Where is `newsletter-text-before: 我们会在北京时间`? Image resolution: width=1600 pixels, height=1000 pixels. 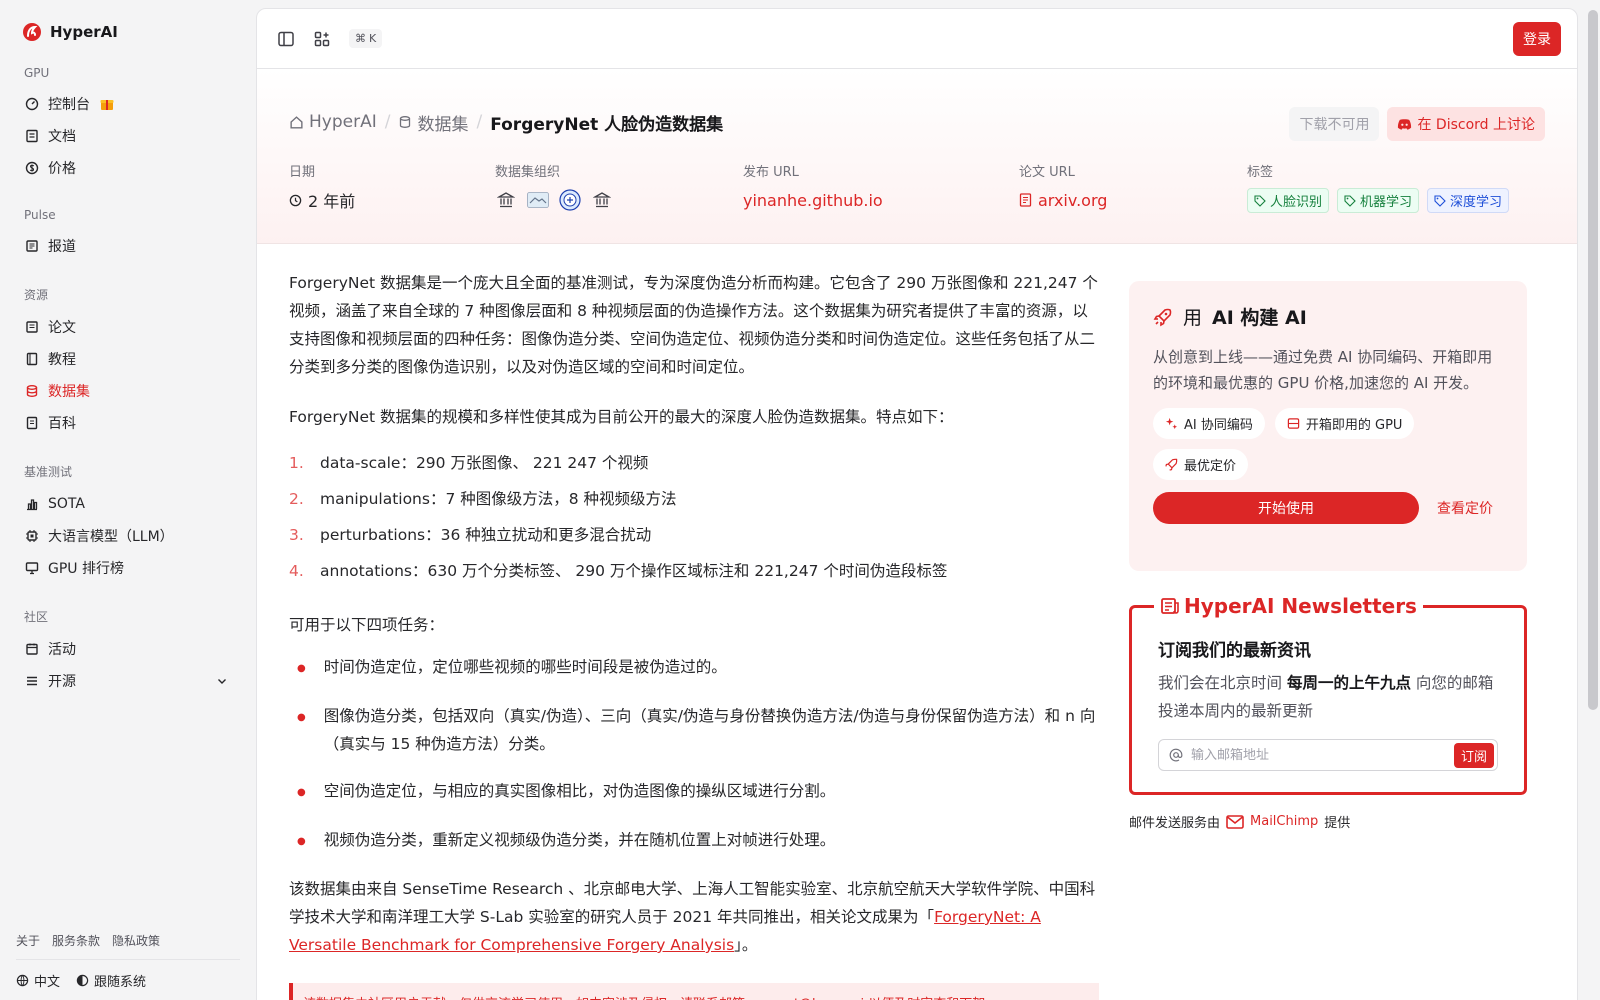
newsletter-text-before: 我们会在北京时间 is located at coordinates (1222, 683).